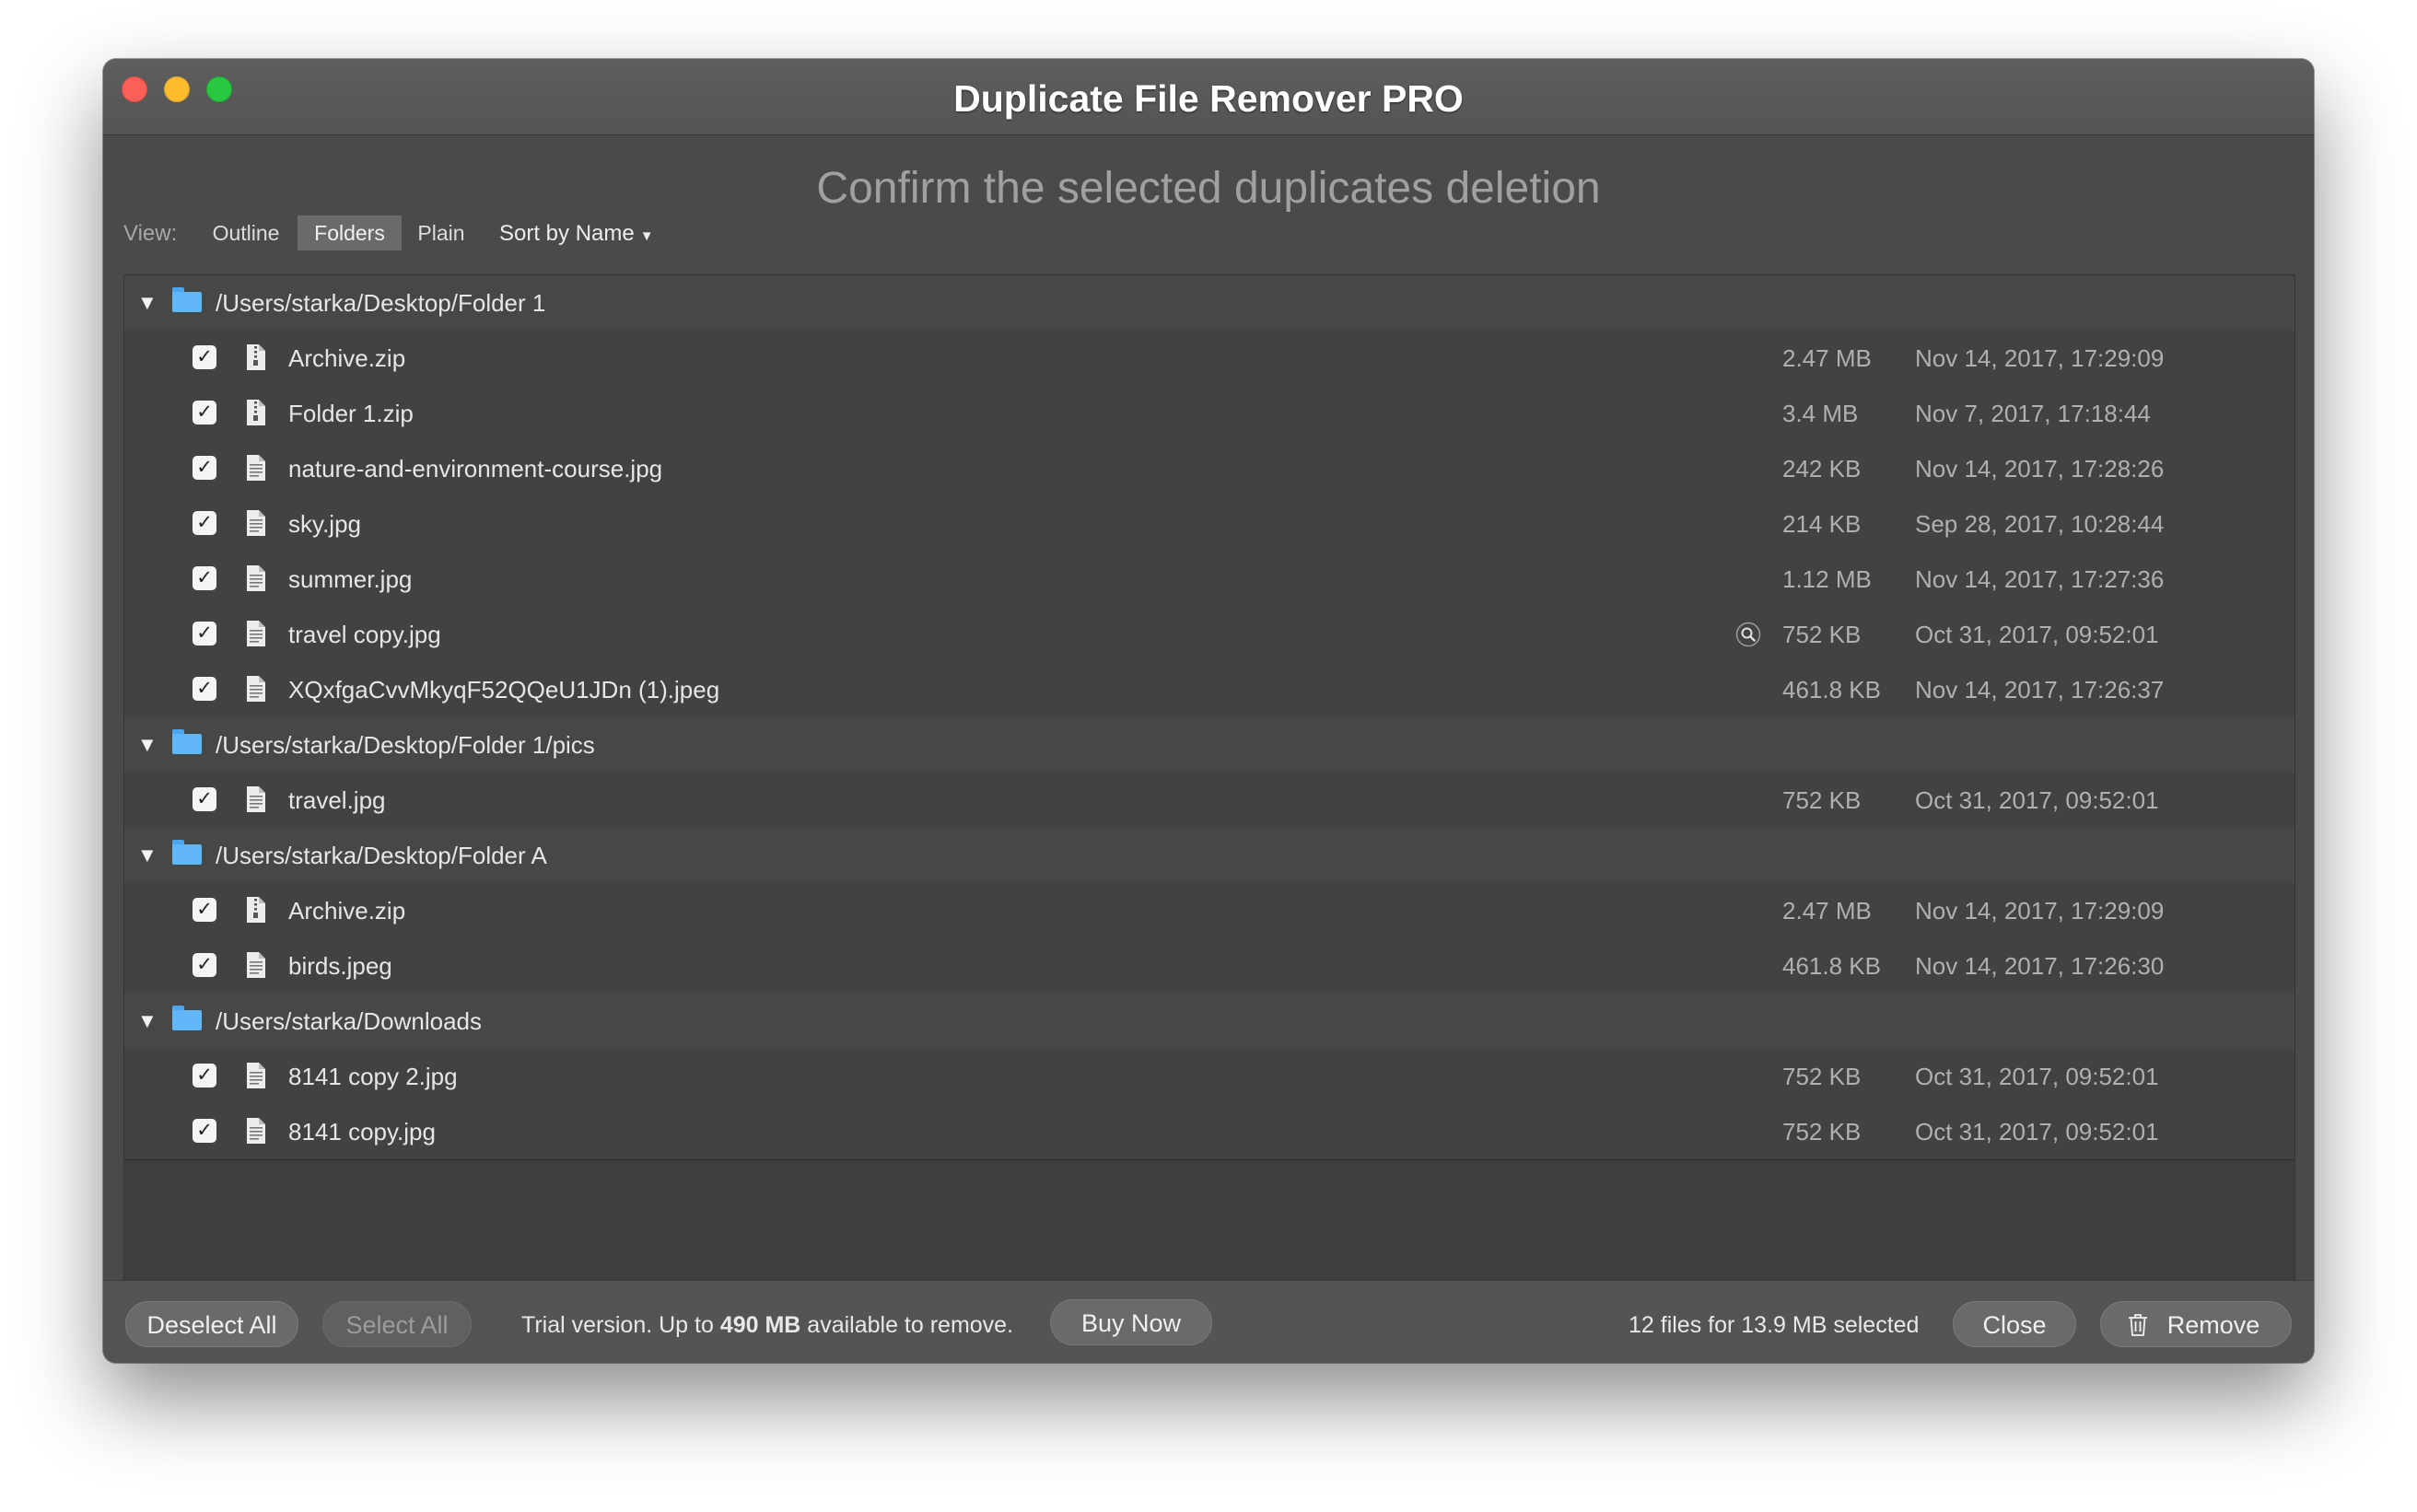  I want to click on folder-group-row: ▼ /Users/starka/Desktop/Folder 1/pics, so click(1209, 745).